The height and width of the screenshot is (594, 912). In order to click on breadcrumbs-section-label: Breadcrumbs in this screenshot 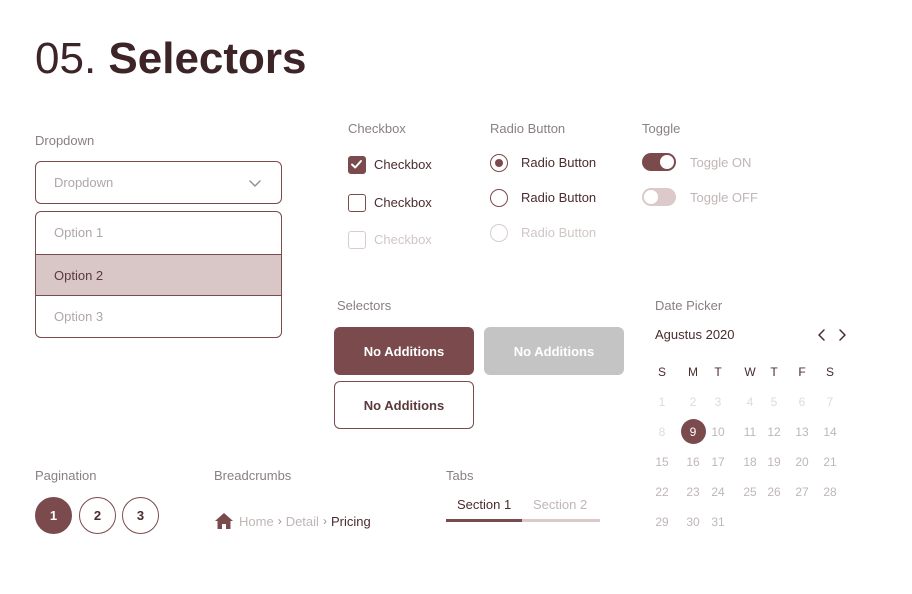, I will do `click(253, 475)`.